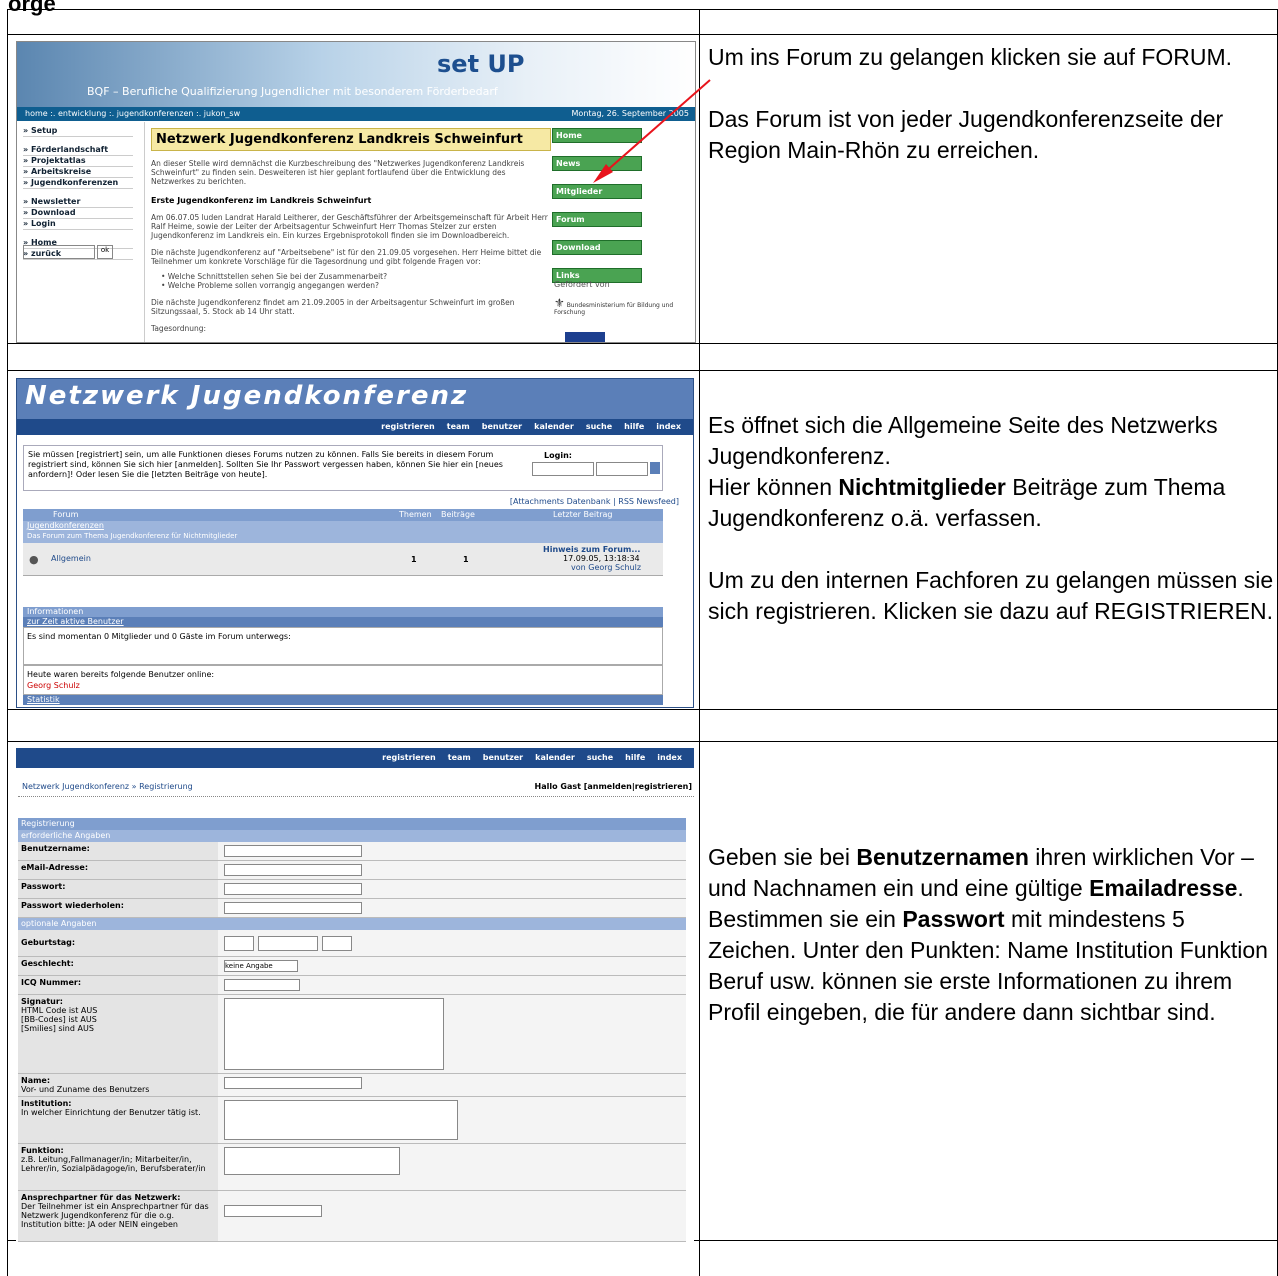 Image resolution: width=1278 pixels, height=1276 pixels. Describe the element at coordinates (343, 622) in the screenshot. I see `active-users-header: zur Zeit aktive Benutzer` at that location.